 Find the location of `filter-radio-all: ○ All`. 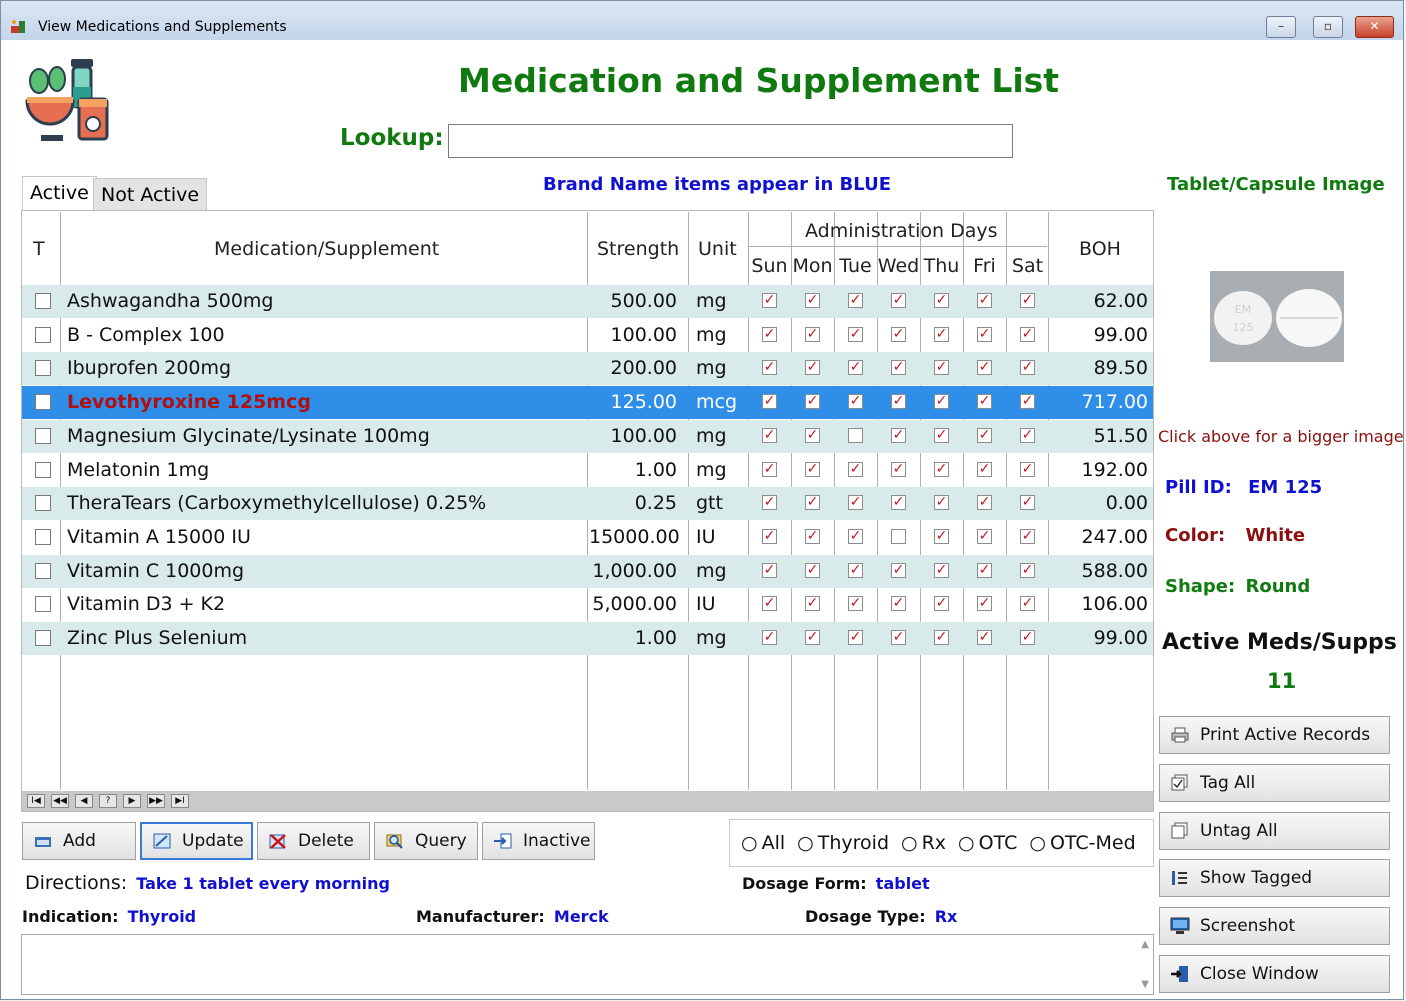

filter-radio-all: ○ All is located at coordinates (763, 843).